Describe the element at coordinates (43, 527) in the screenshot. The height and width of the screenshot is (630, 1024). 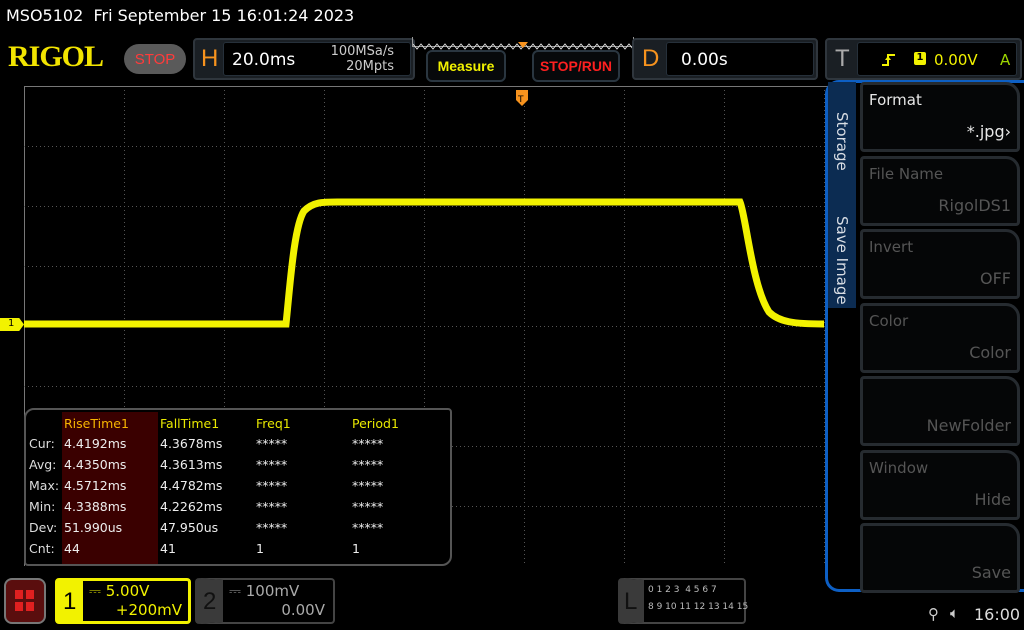
I see `measurement-row-label: Dev:` at that location.